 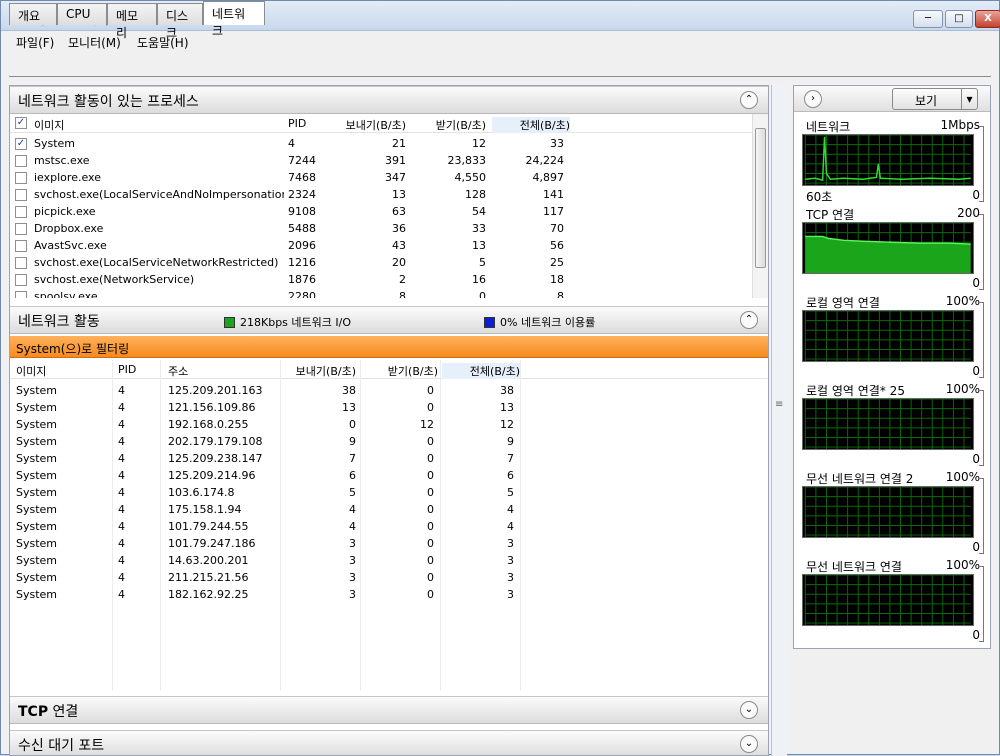 What do you see at coordinates (381, 178) in the screenshot?
I see `process-row: iexplore.exe 7468 347 4,550 4,897` at bounding box center [381, 178].